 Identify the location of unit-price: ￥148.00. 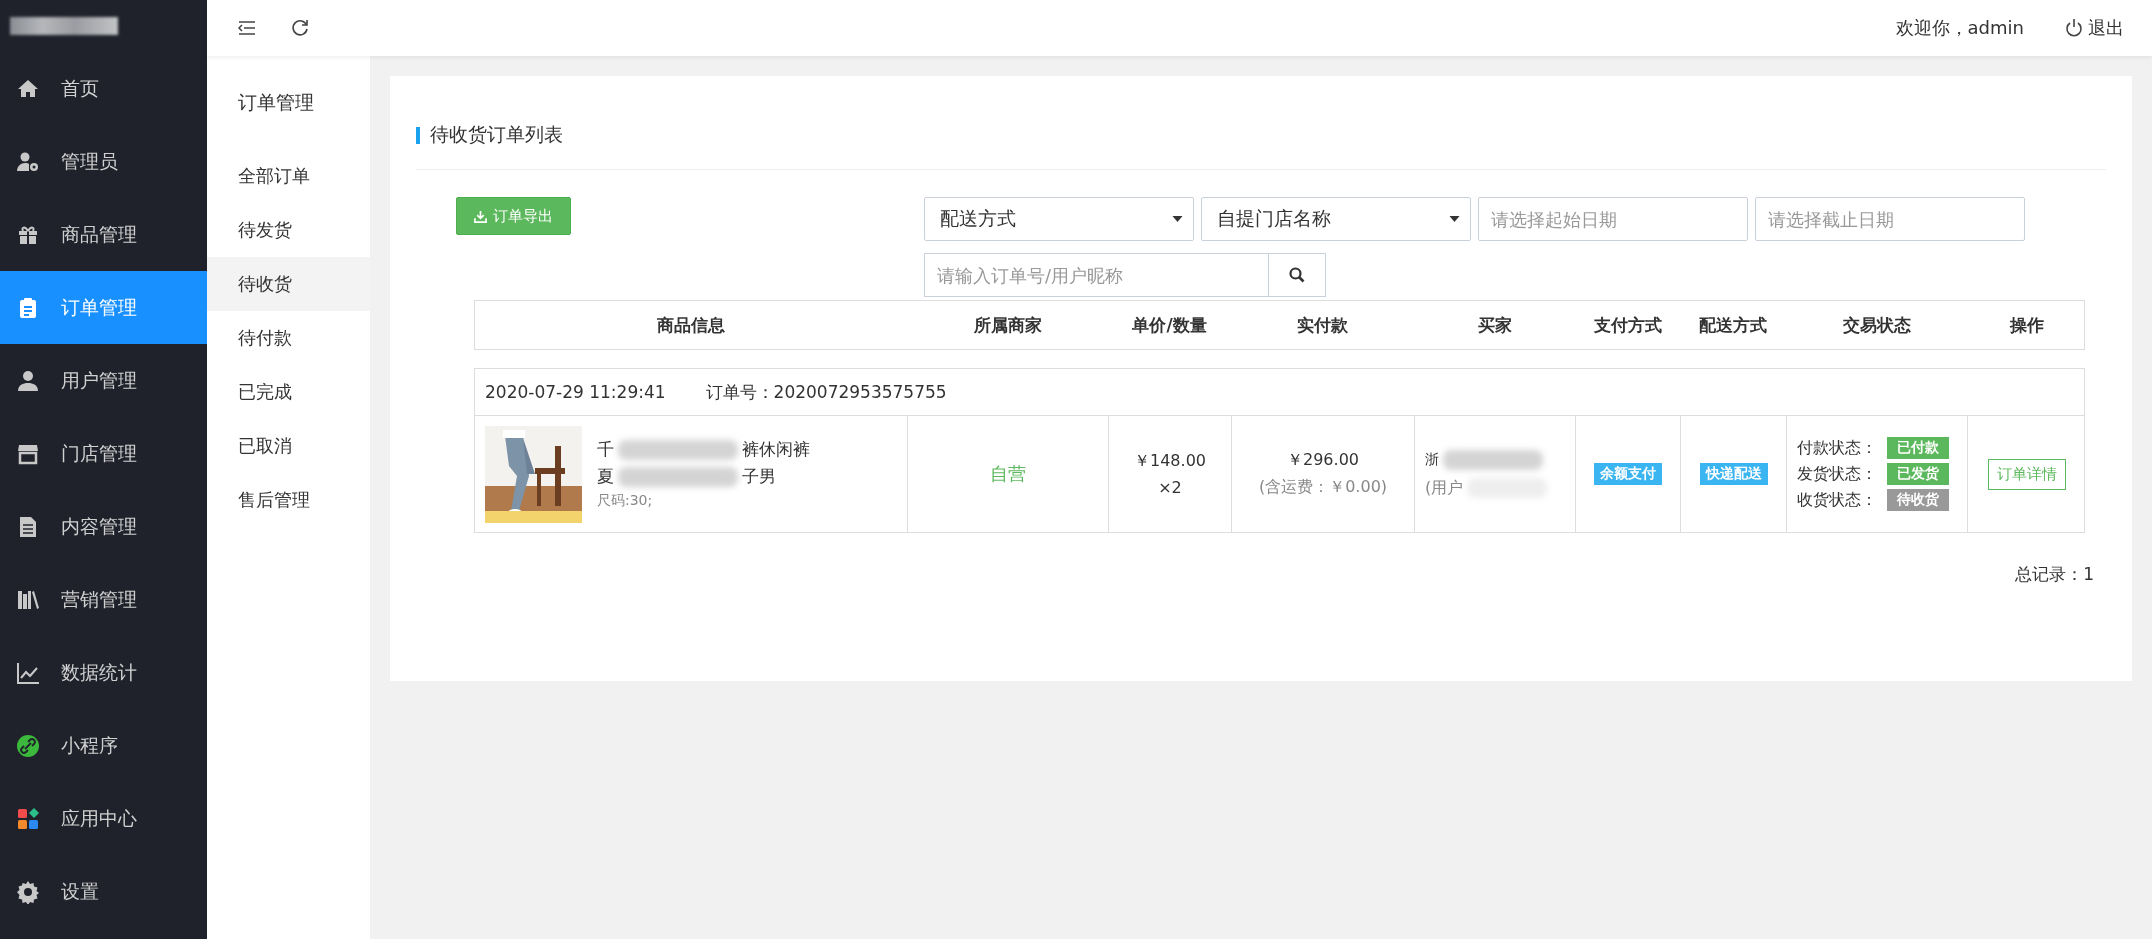
(1170, 461).